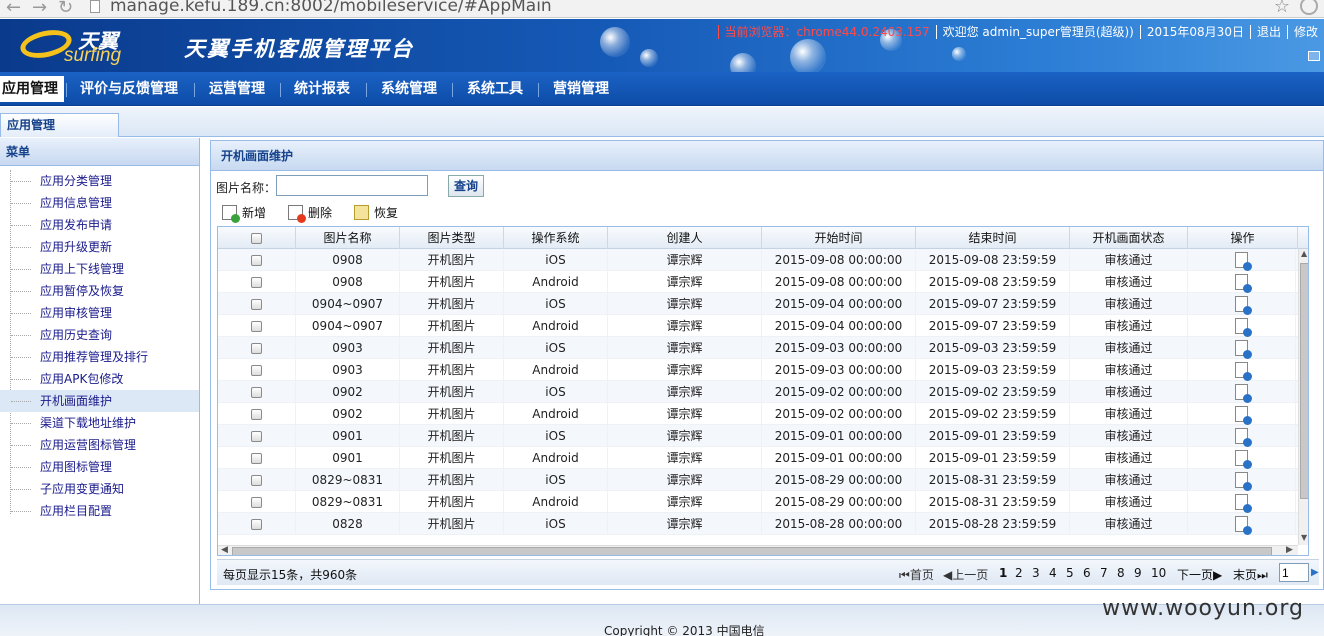 This screenshot has width=1324, height=636. What do you see at coordinates (1282, 8) in the screenshot?
I see `bookmark-star-icon: ☆` at bounding box center [1282, 8].